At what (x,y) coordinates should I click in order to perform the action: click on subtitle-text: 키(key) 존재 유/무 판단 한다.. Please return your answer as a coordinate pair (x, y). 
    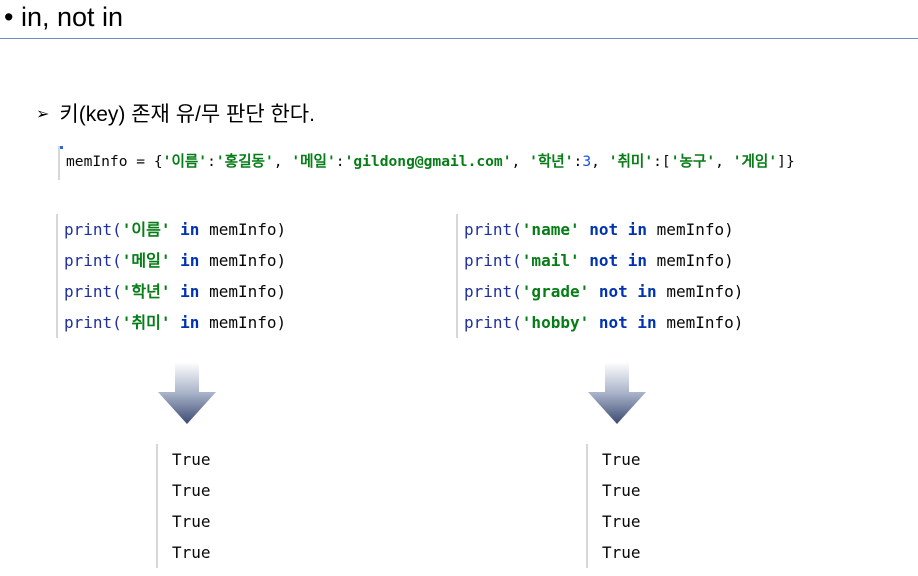
    Looking at the image, I should click on (187, 114).